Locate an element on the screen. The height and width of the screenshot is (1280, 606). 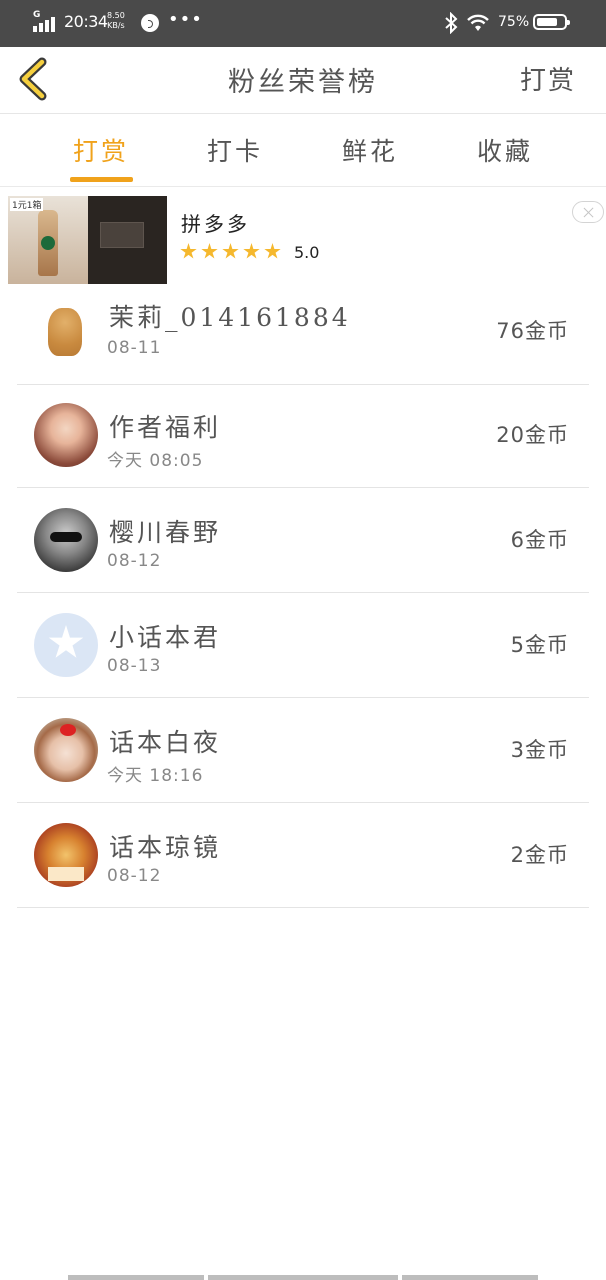
battery-icon is located at coordinates (551, 22).